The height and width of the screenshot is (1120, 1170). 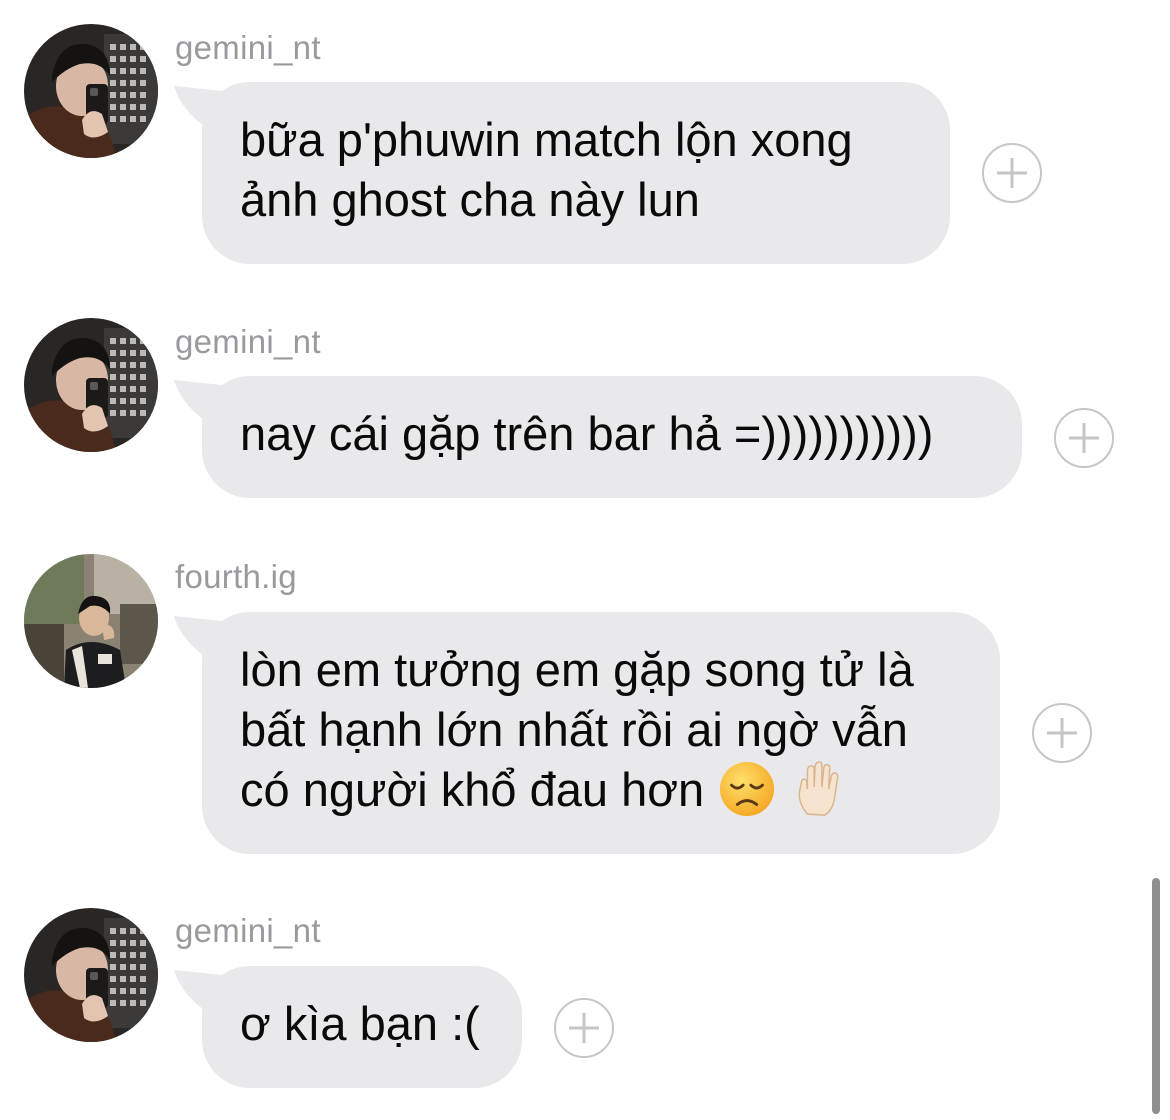 What do you see at coordinates (360, 1023) in the screenshot?
I see `message-text: ơ kìa bạn :(` at bounding box center [360, 1023].